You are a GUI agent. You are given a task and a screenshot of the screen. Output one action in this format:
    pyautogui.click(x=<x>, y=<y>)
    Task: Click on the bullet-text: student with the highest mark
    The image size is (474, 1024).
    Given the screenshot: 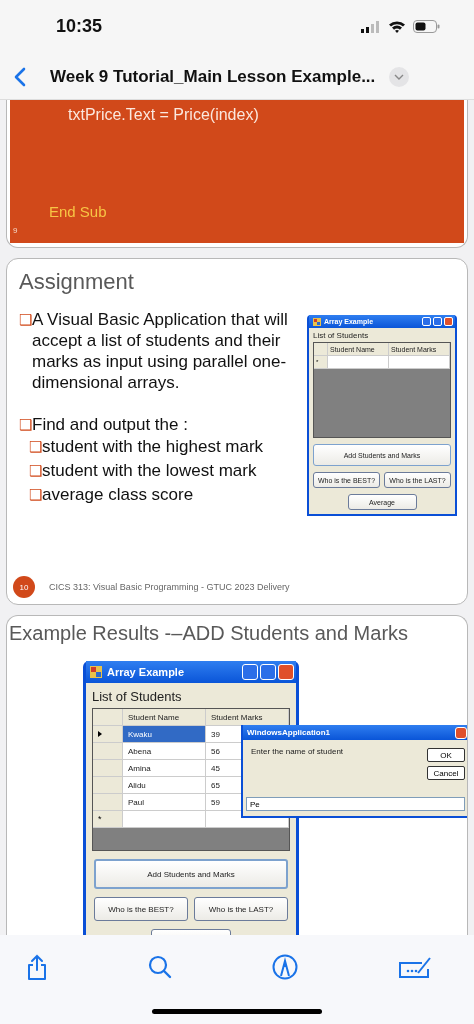 What is the action you would take?
    pyautogui.click(x=153, y=447)
    